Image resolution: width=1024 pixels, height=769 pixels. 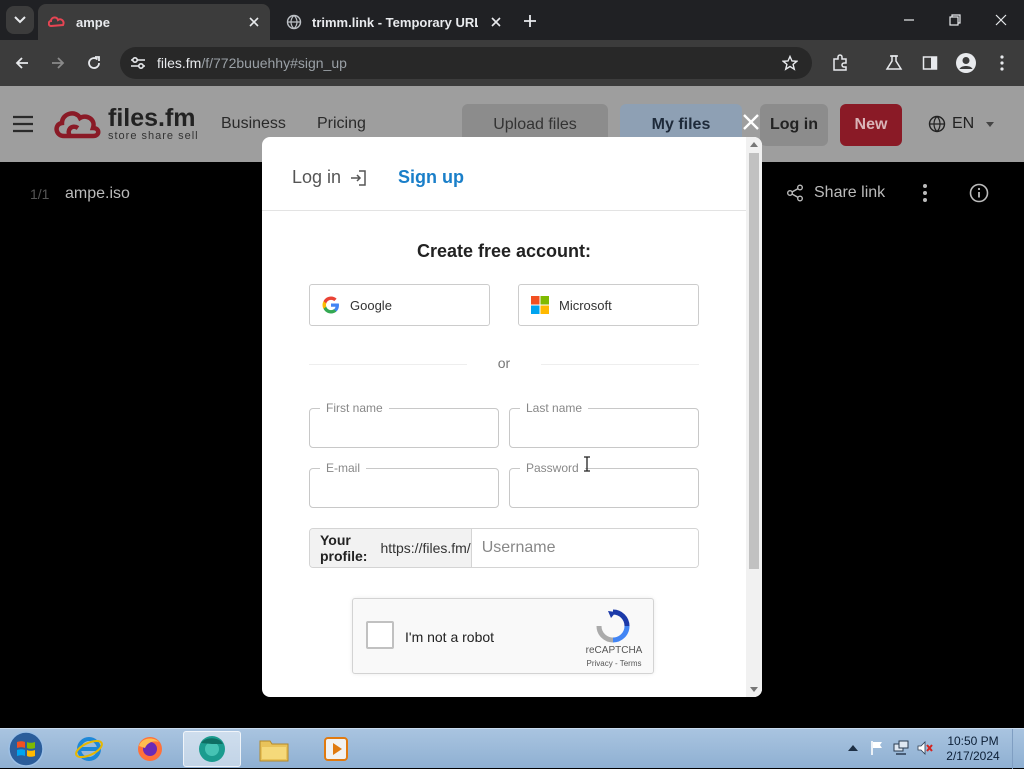 I want to click on caret-down-icon, so click(x=990, y=124).